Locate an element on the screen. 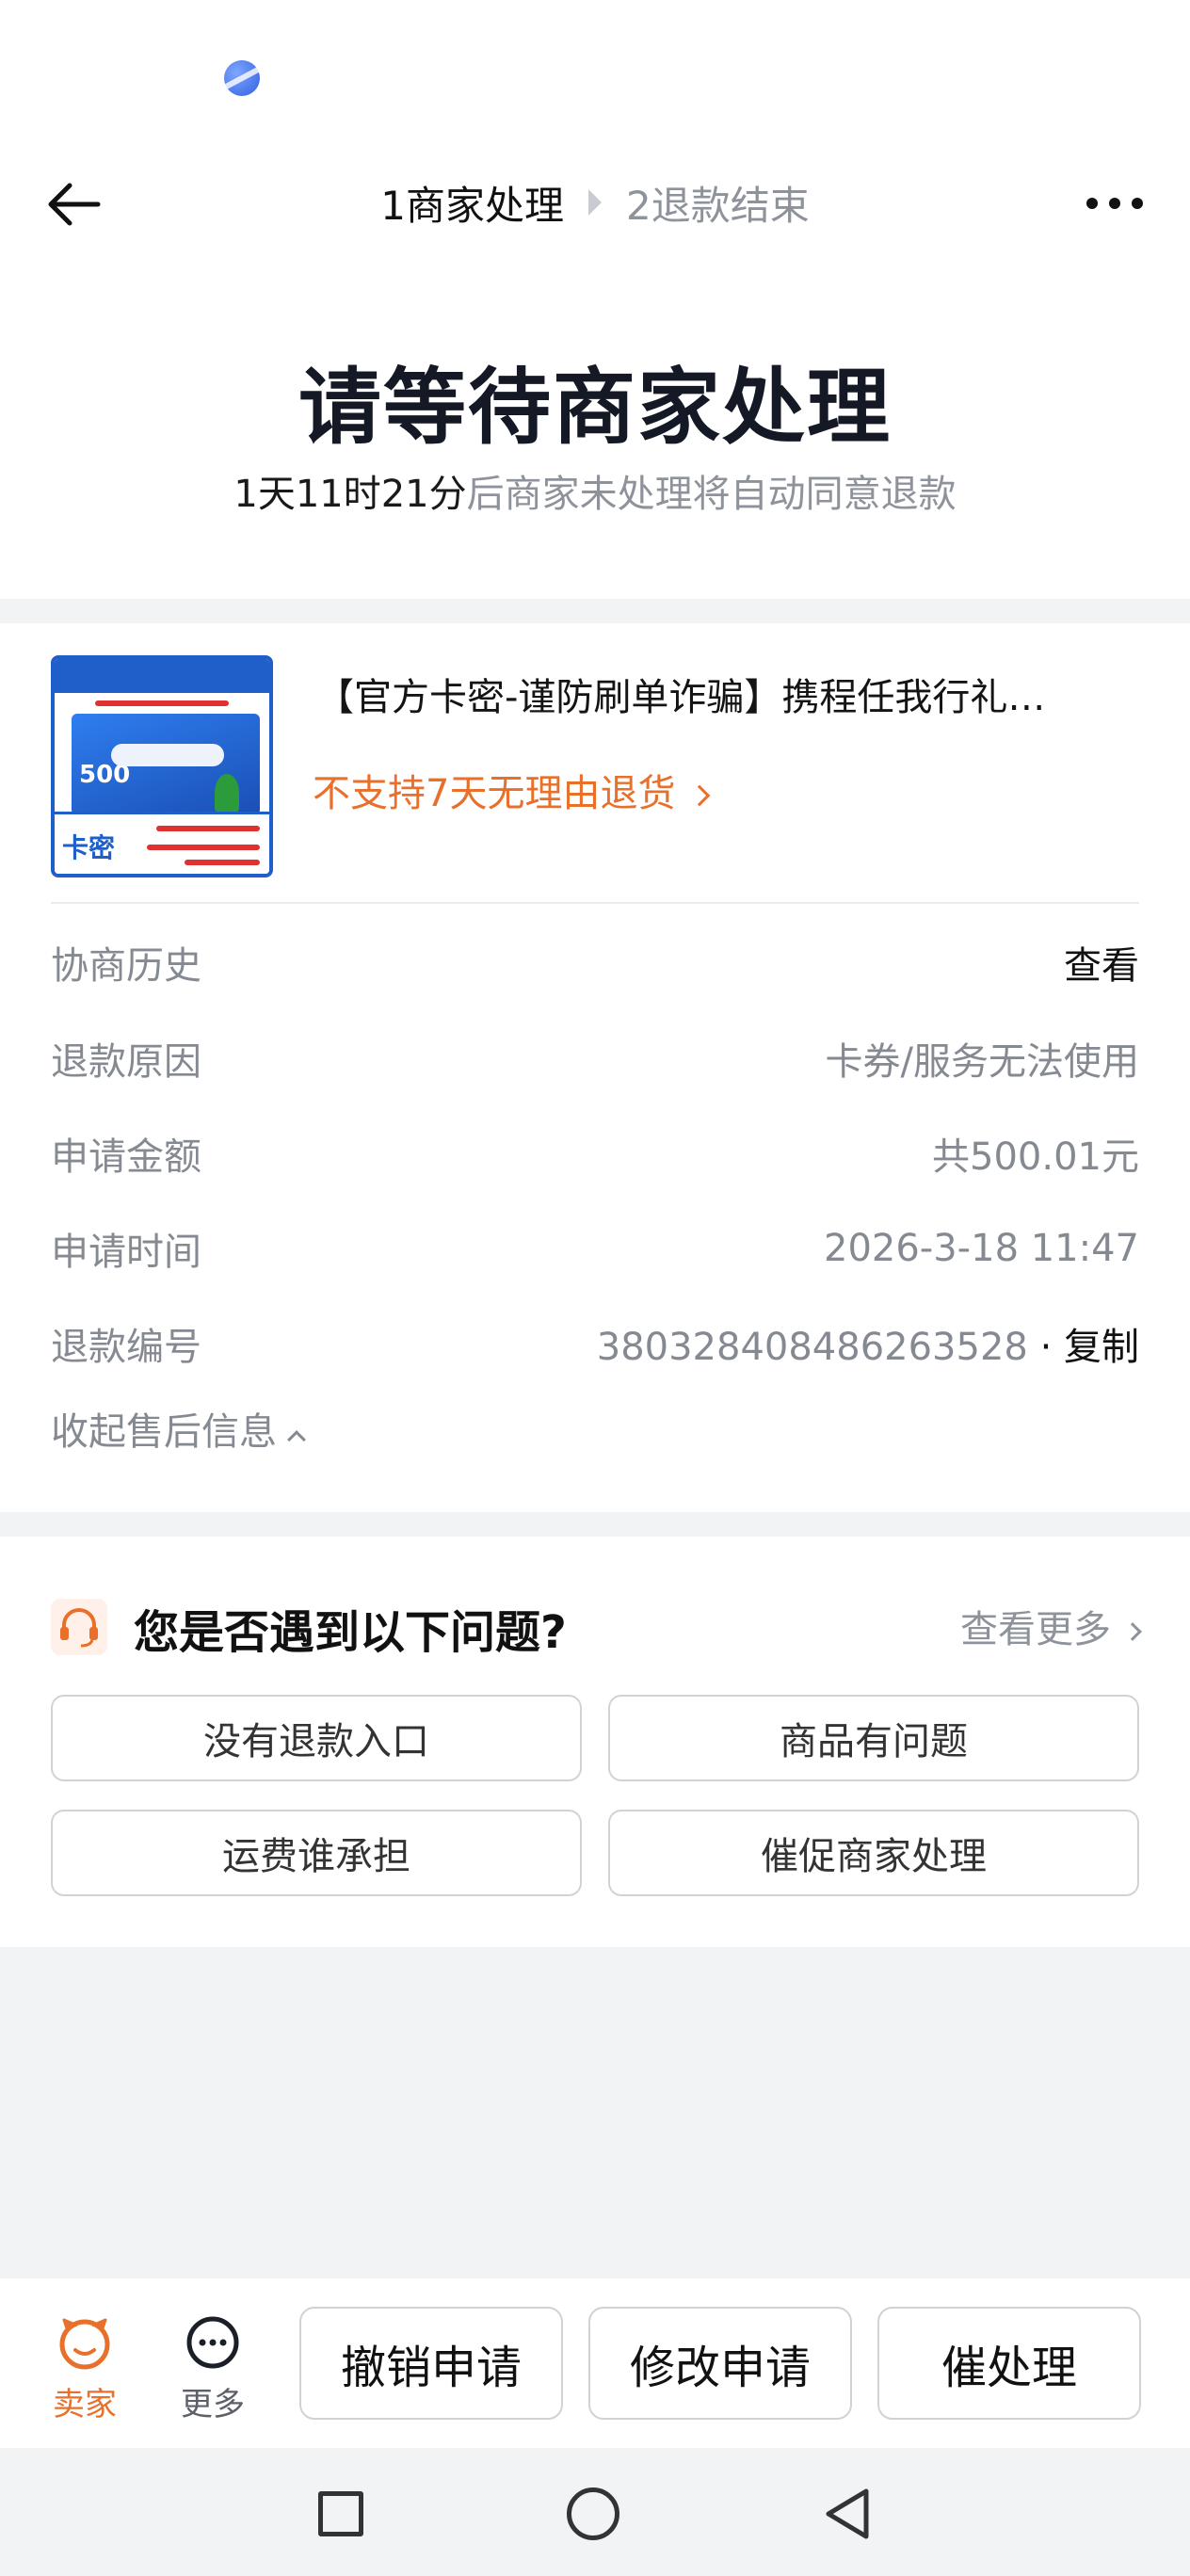 This screenshot has height=2576, width=1190. reason-row: 退款原因 卡券/服务无法使用 is located at coordinates (595, 1062).